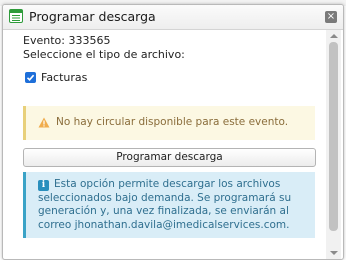  I want to click on vertical-scrollbar, so click(333, 144).